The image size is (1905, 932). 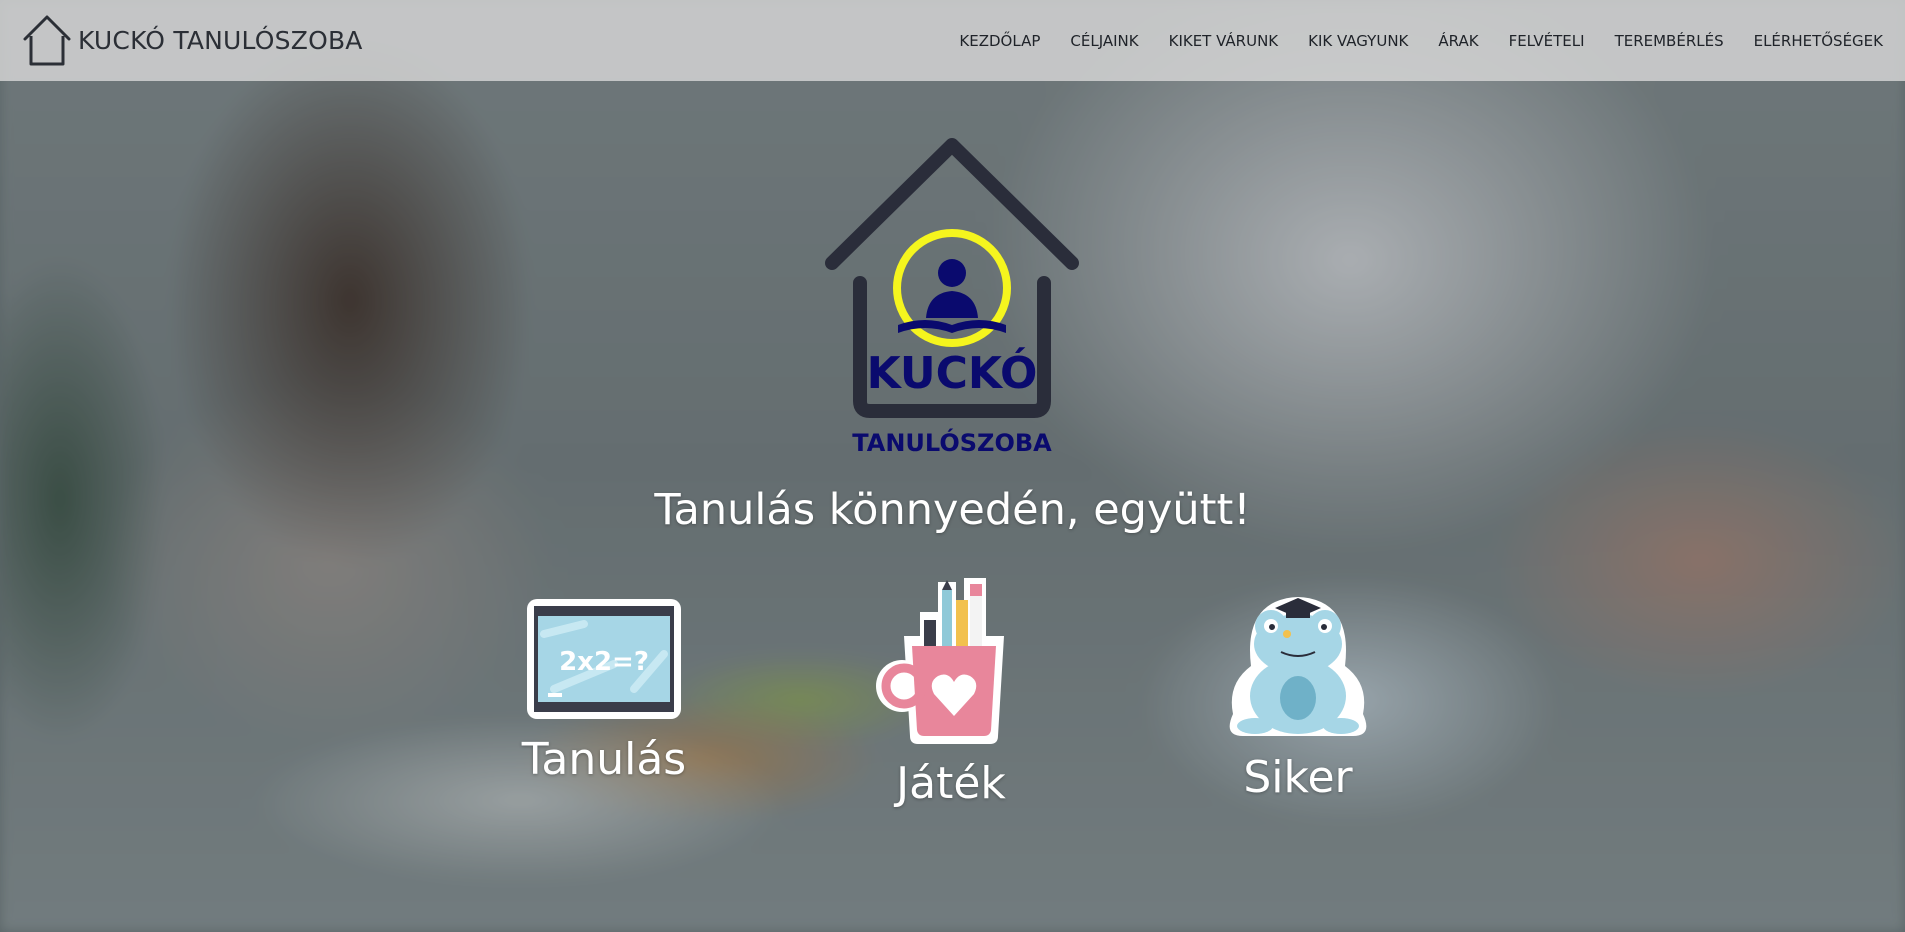 I want to click on feature-siker: Siker, so click(x=1298, y=694).